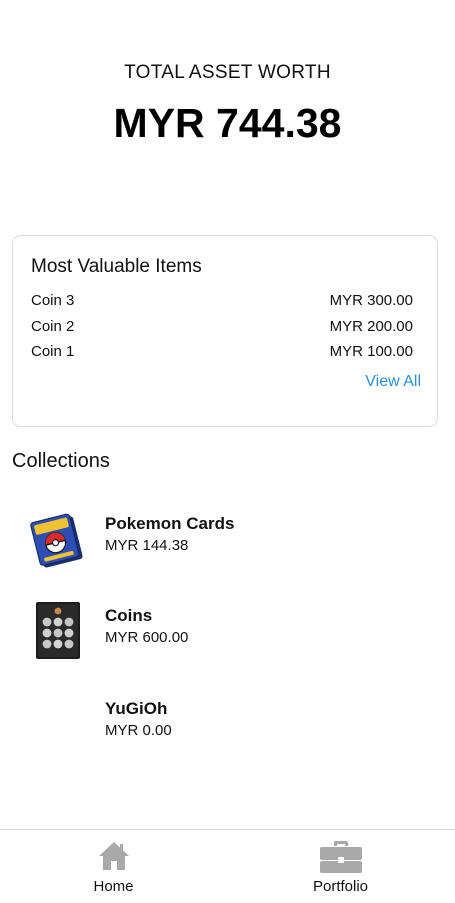 This screenshot has width=455, height=903. What do you see at coordinates (53, 326) in the screenshot?
I see `valuable-item-name: Coin 2` at bounding box center [53, 326].